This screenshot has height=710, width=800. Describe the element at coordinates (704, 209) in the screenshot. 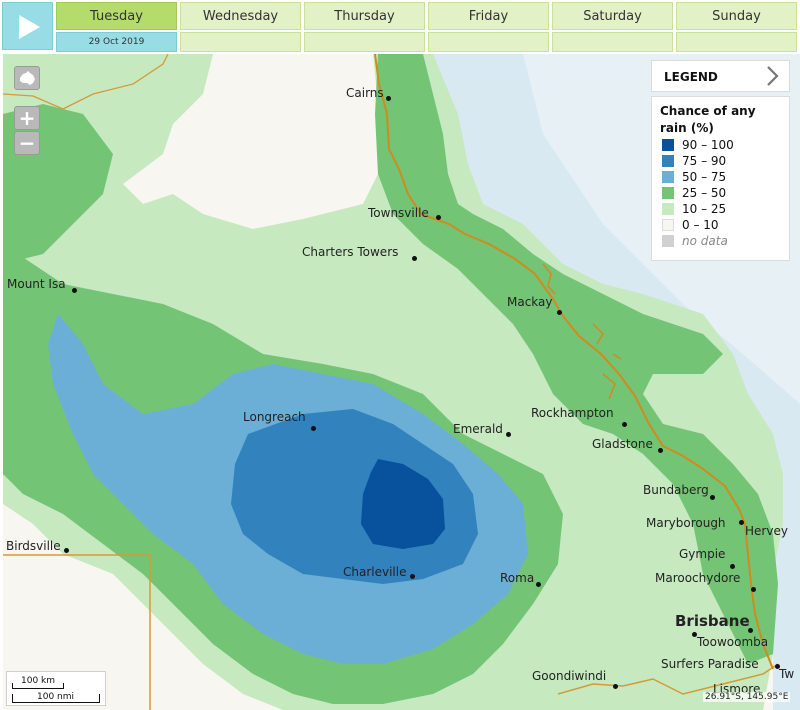

I see `legend-item-label: 10 – 25` at that location.